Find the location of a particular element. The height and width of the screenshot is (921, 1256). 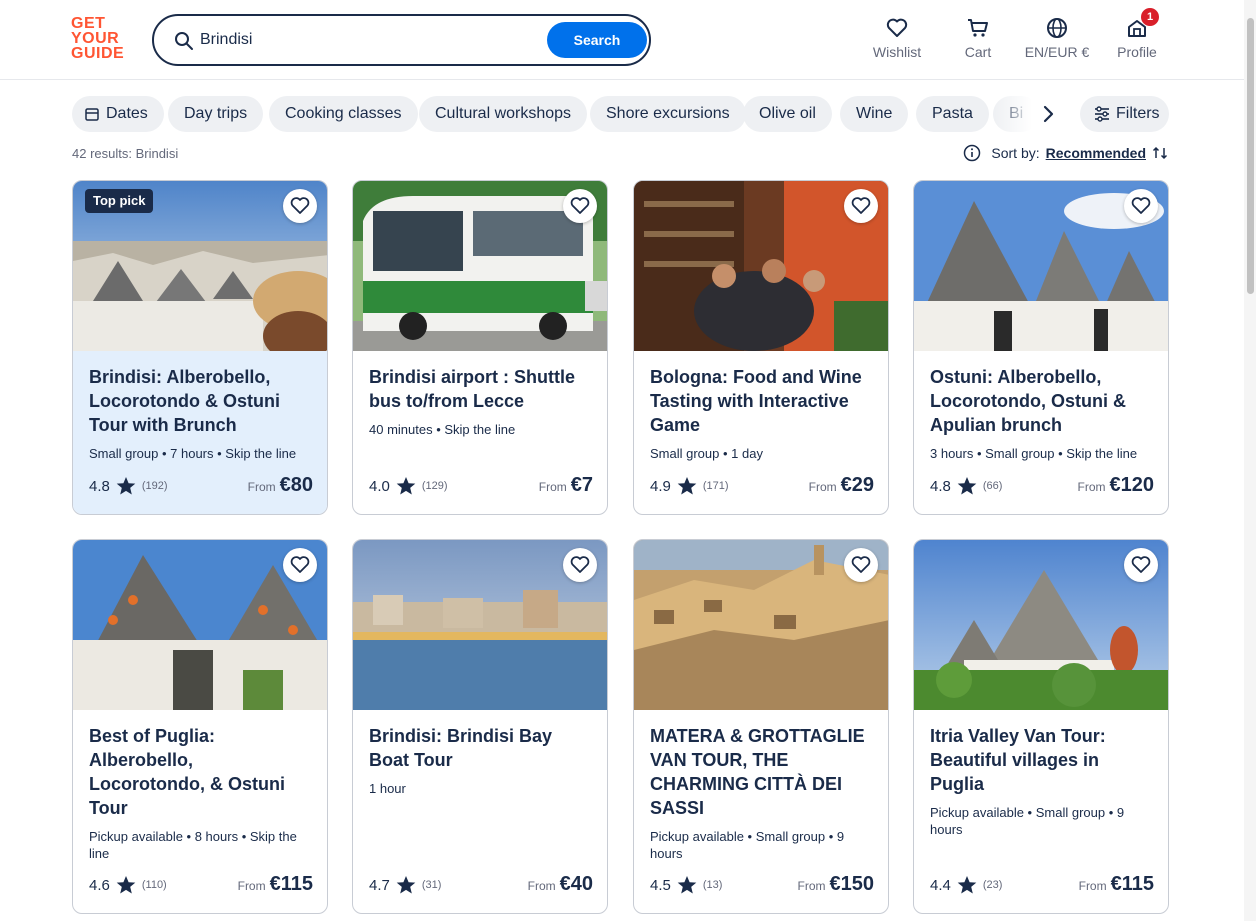

card-footer: 4.4 (23) From €115 is located at coordinates (1042, 885).